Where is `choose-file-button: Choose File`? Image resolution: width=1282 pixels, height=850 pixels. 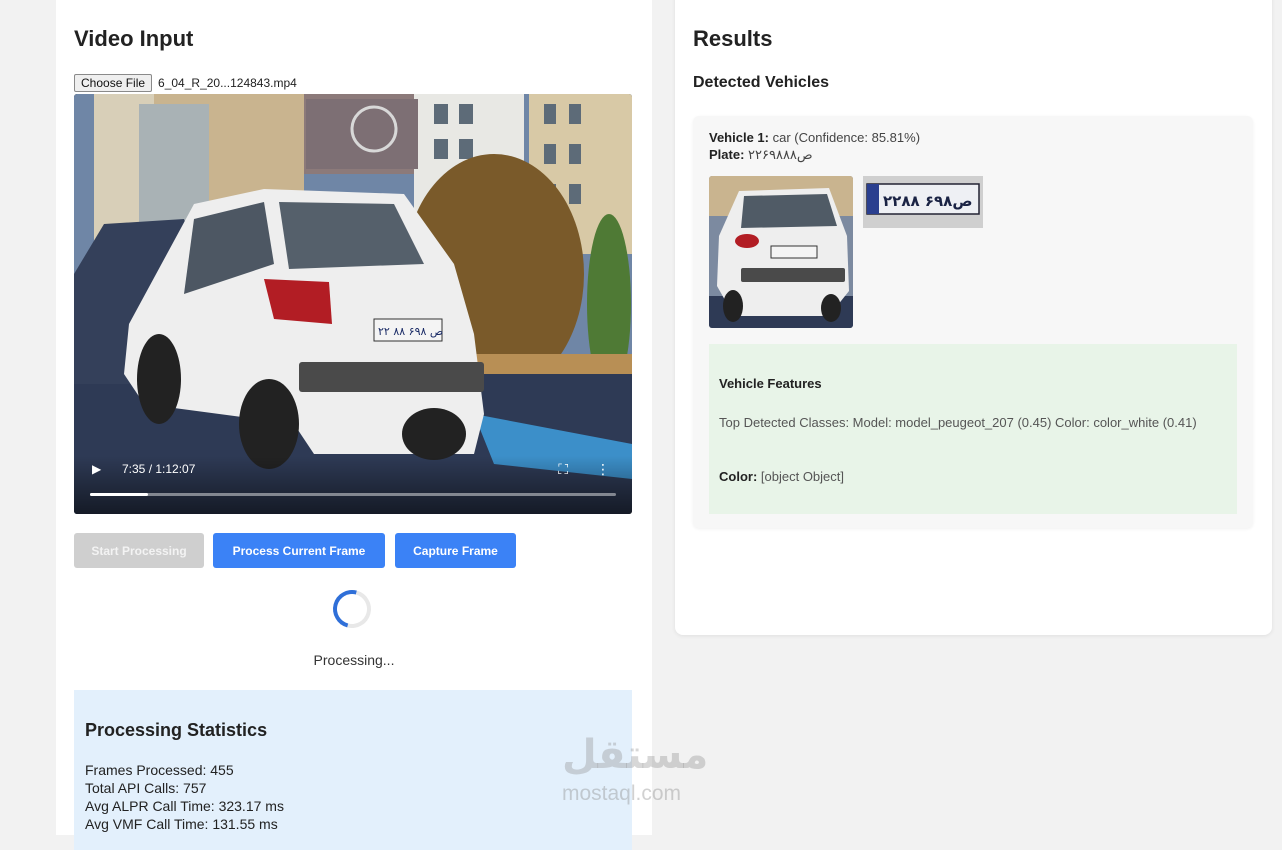
choose-file-button: Choose File is located at coordinates (113, 83).